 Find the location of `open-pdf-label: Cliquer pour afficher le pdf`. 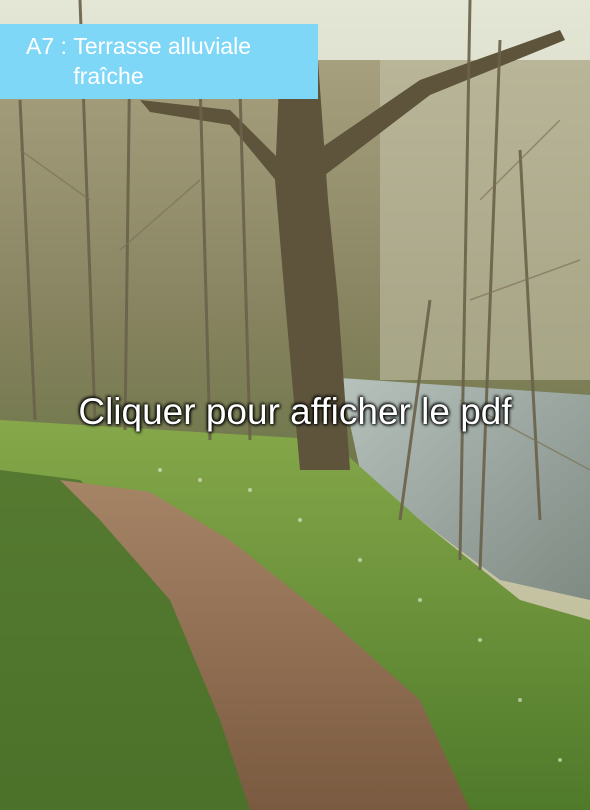

open-pdf-label: Cliquer pour afficher le pdf is located at coordinates (295, 412).